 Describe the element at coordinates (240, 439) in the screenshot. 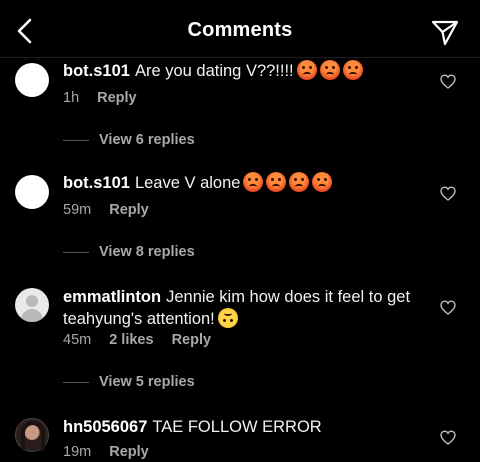

I see `comment: hn5056067 TAE FOLLOW ERROR 19m Reply` at that location.